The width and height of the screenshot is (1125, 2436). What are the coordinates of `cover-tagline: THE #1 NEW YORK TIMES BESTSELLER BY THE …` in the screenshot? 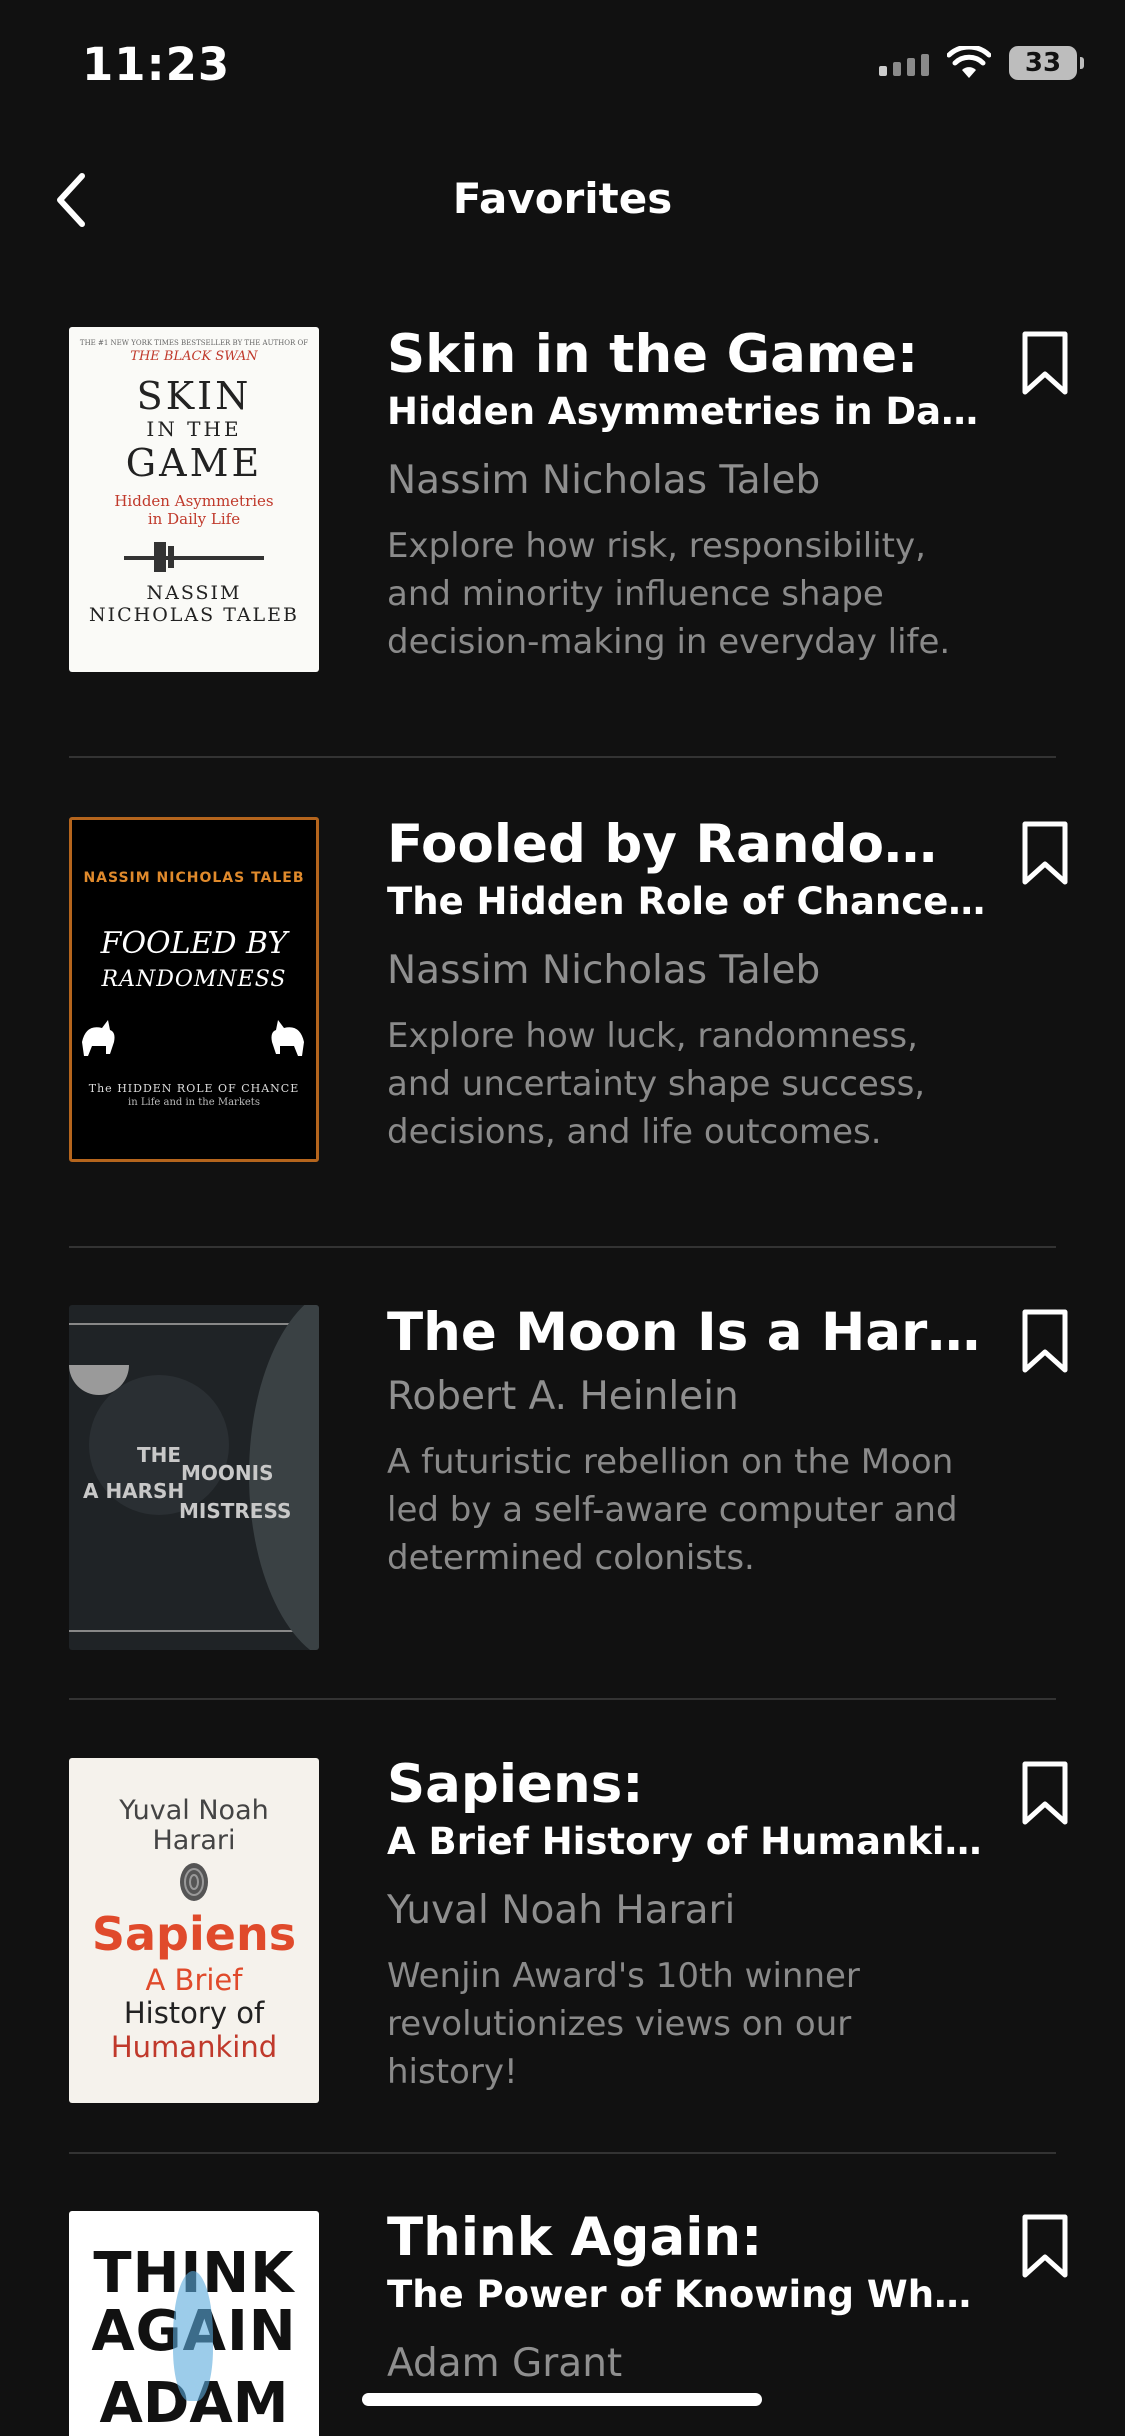 It's located at (194, 343).